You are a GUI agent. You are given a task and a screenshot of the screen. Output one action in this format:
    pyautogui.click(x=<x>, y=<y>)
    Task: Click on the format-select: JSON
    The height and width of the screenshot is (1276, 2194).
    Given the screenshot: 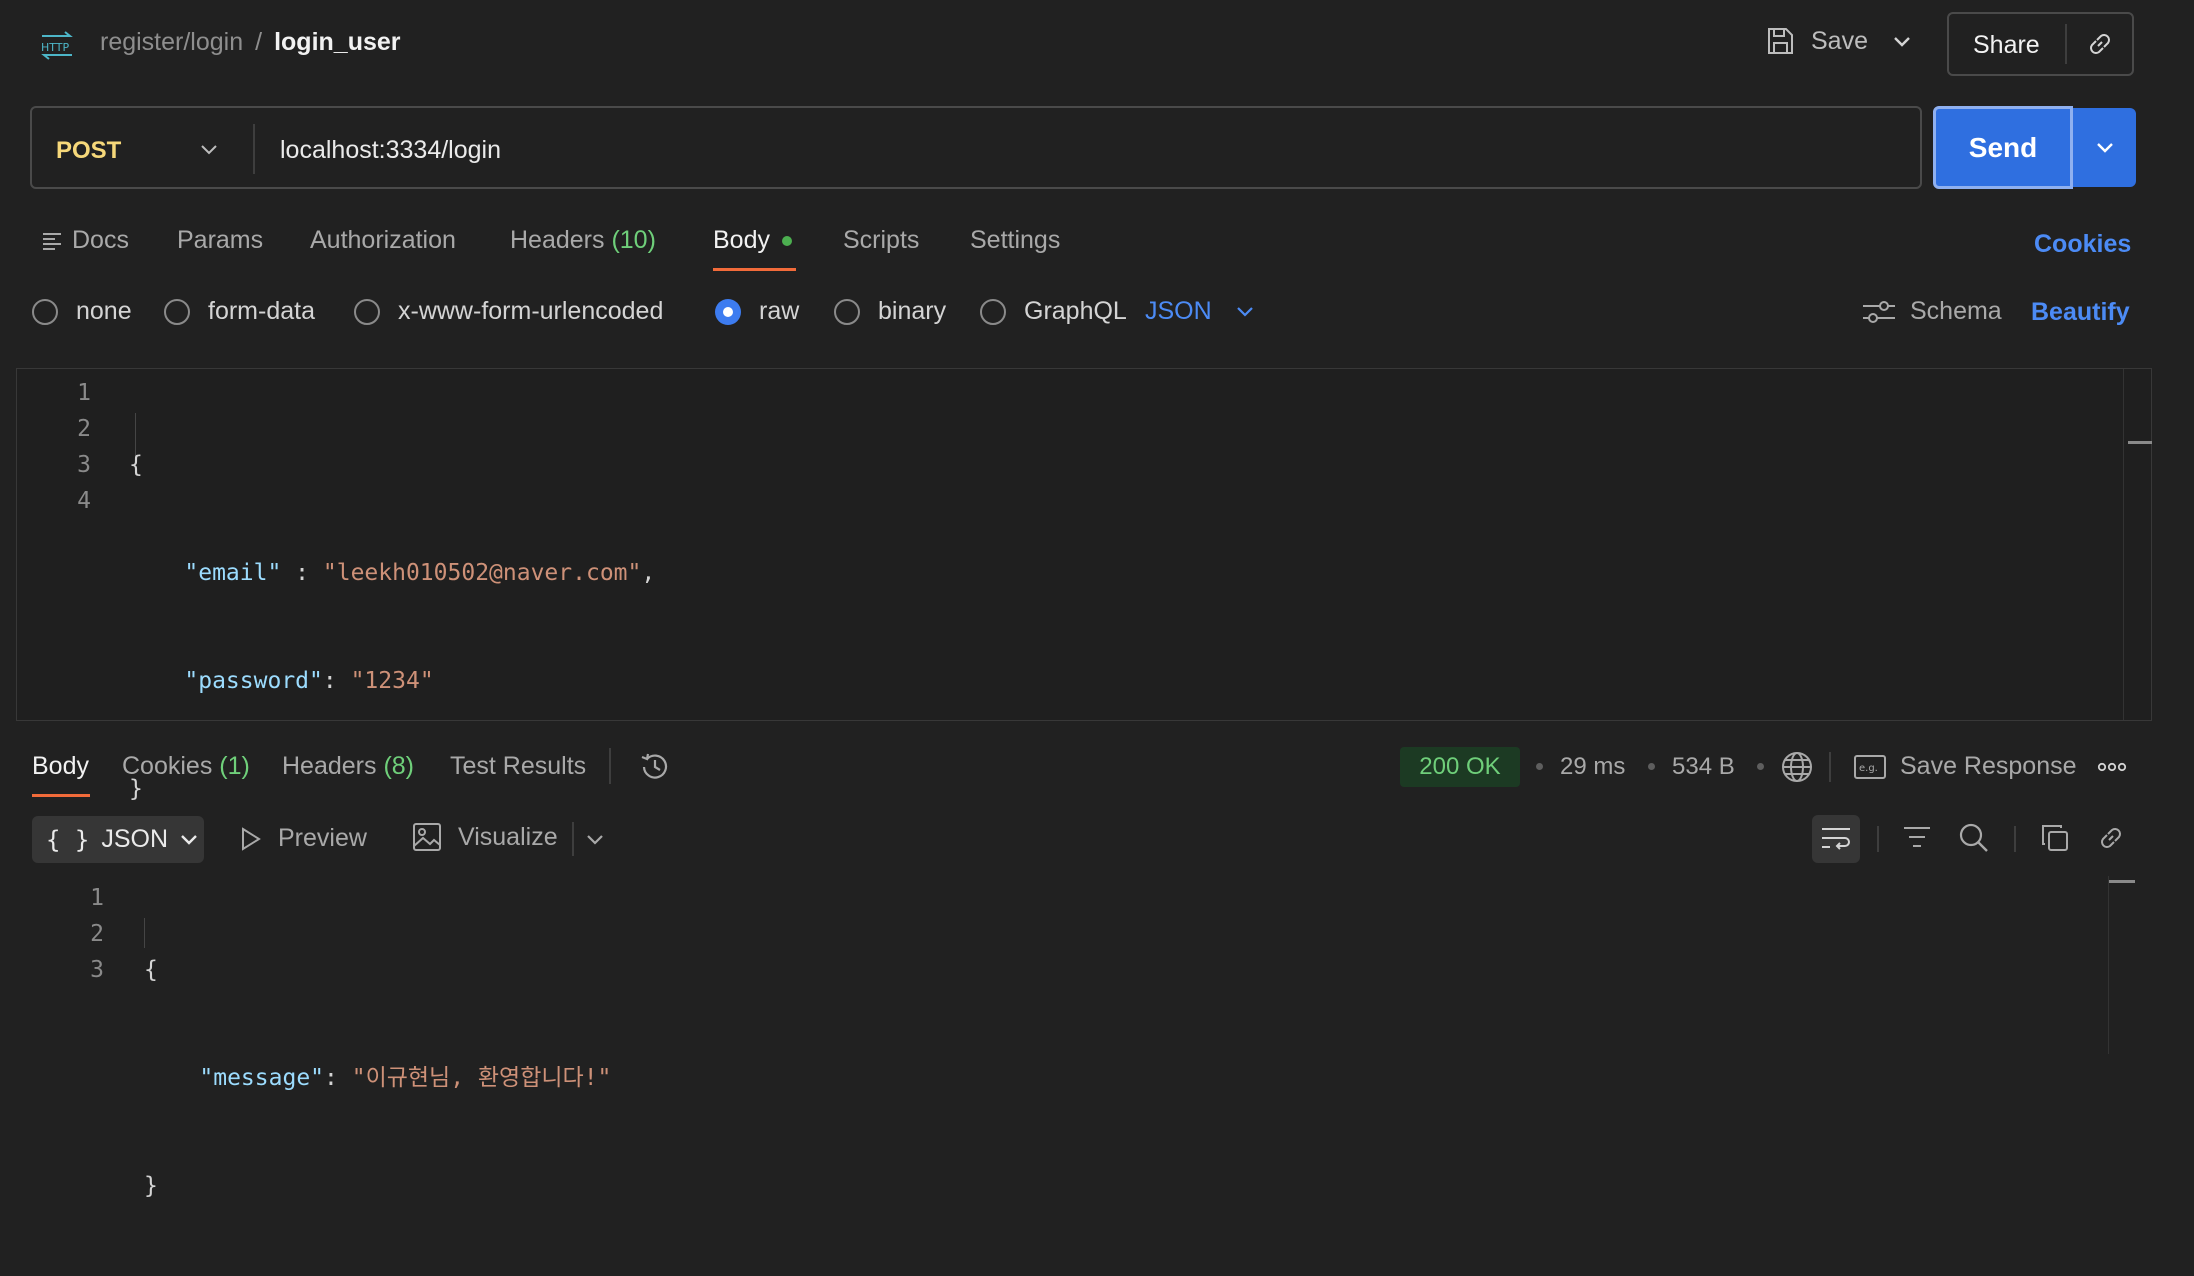 What is the action you would take?
    pyautogui.click(x=1199, y=311)
    